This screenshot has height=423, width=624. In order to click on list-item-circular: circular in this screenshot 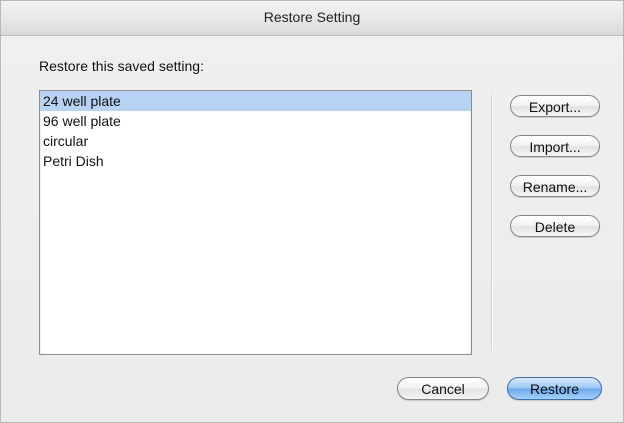, I will do `click(255, 141)`.